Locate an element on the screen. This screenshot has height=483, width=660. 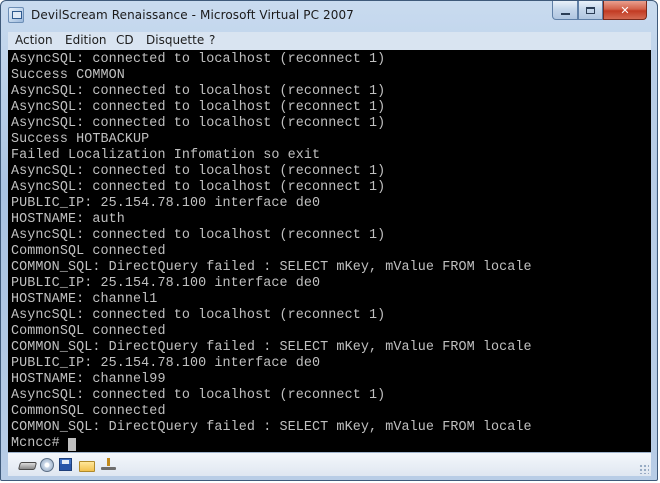
console-line: Success COMMON is located at coordinates (68, 75).